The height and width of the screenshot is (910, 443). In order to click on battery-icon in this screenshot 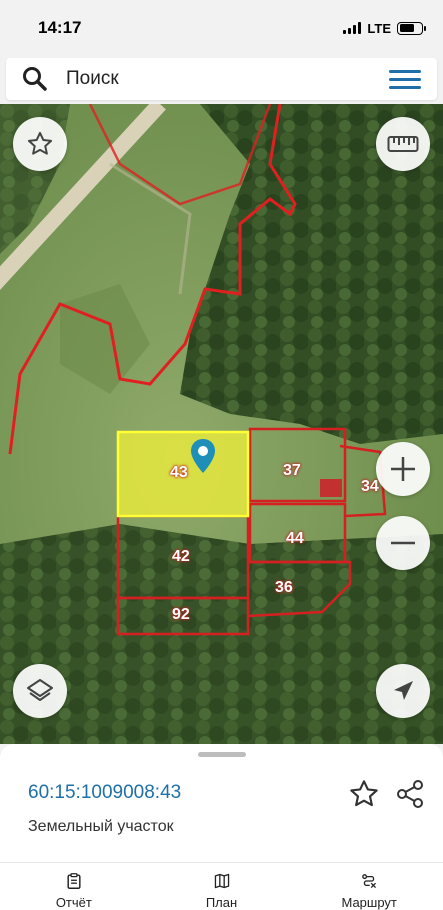, I will do `click(411, 28)`.